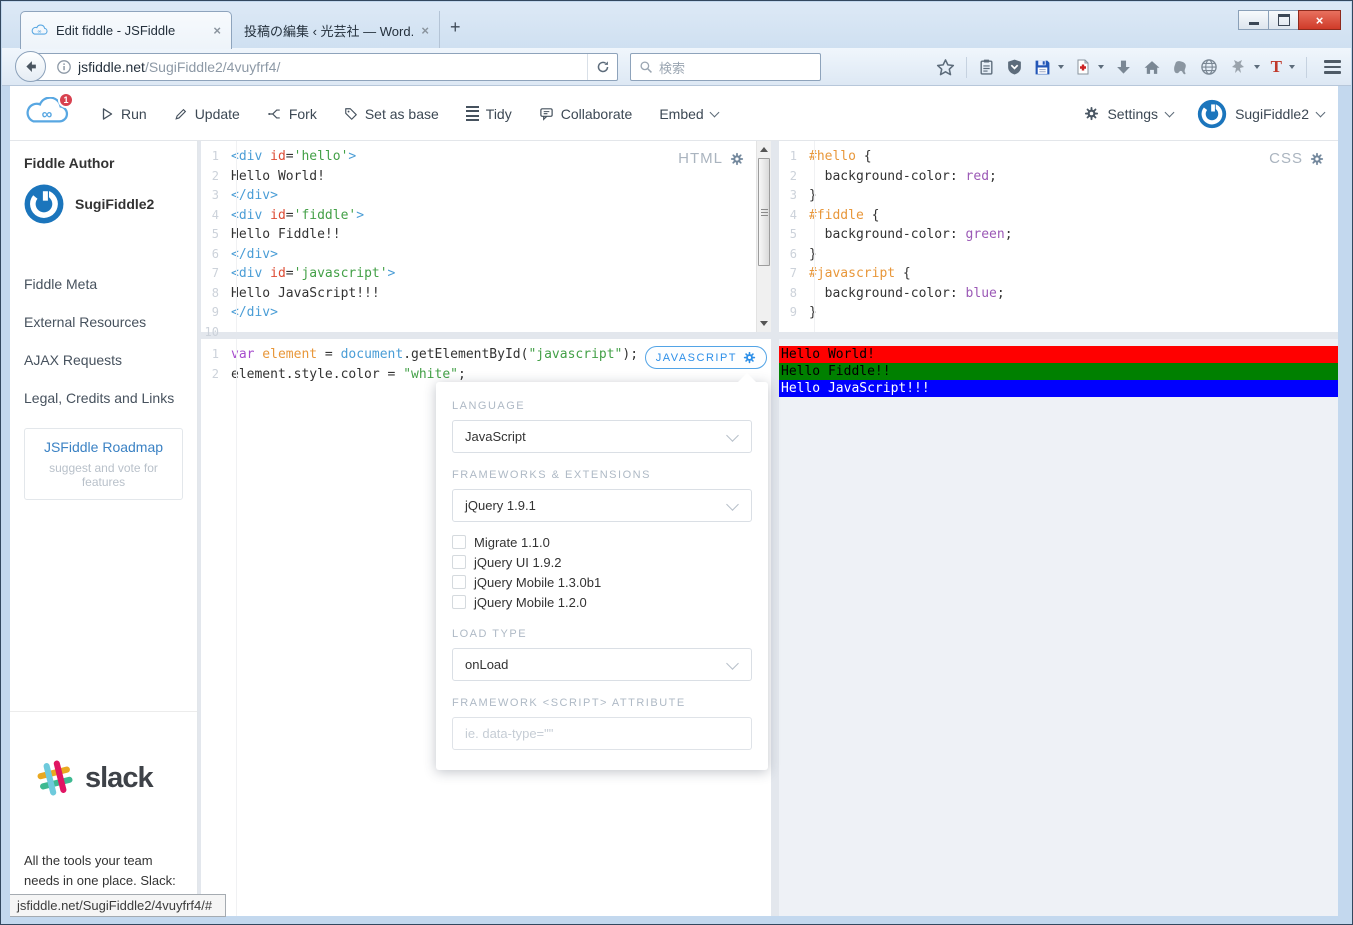 The width and height of the screenshot is (1353, 925). I want to click on code-line: 8 Hello JavaScript!!!, so click(486, 294).